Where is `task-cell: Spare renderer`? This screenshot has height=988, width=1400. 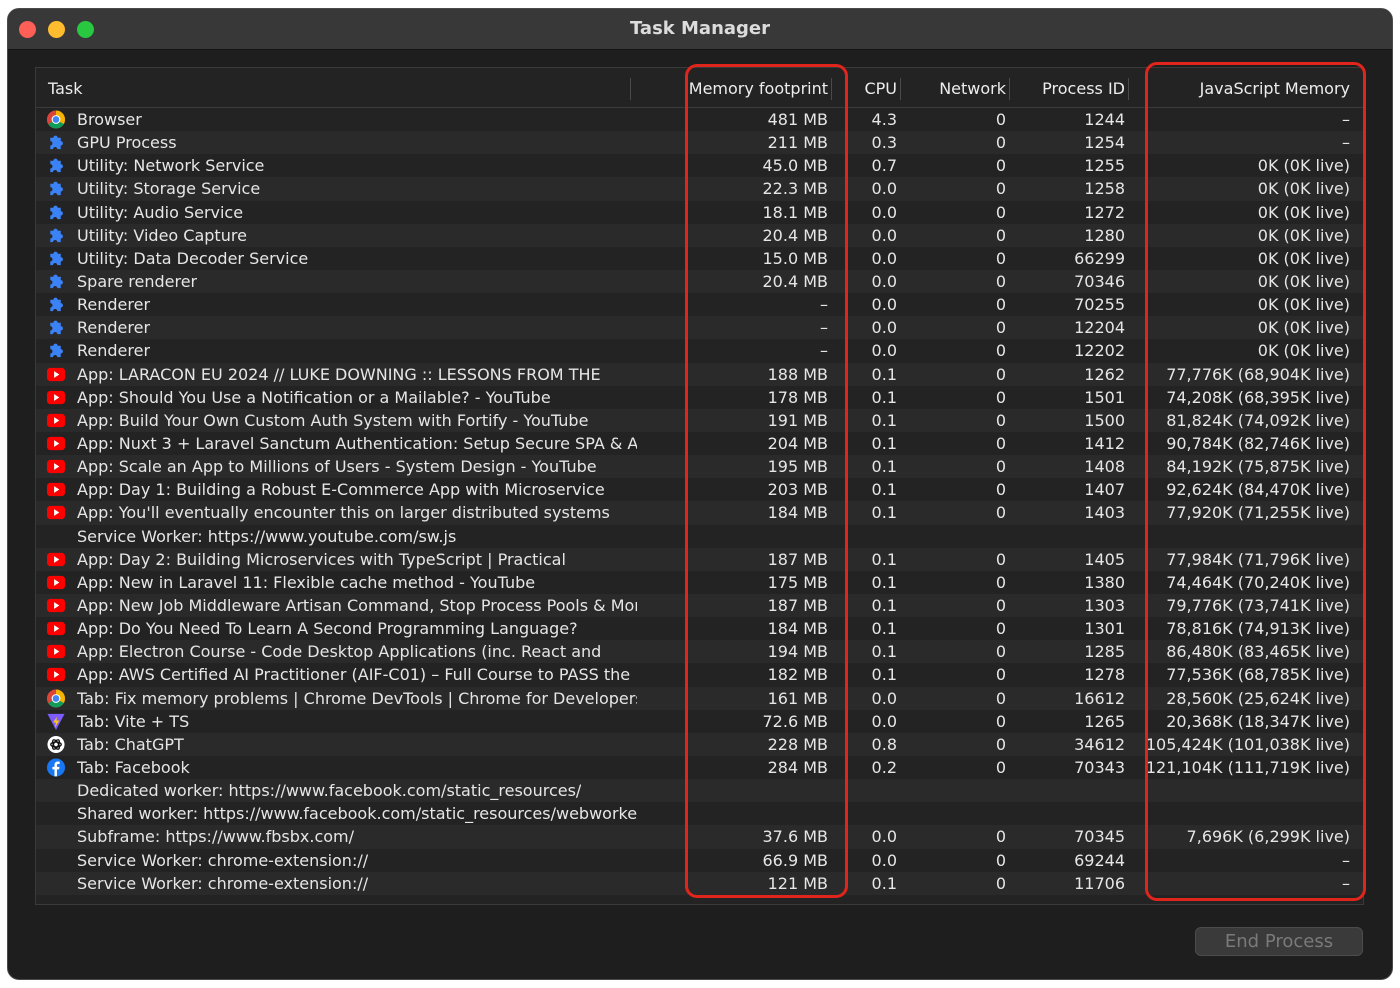 task-cell: Spare renderer is located at coordinates (137, 281).